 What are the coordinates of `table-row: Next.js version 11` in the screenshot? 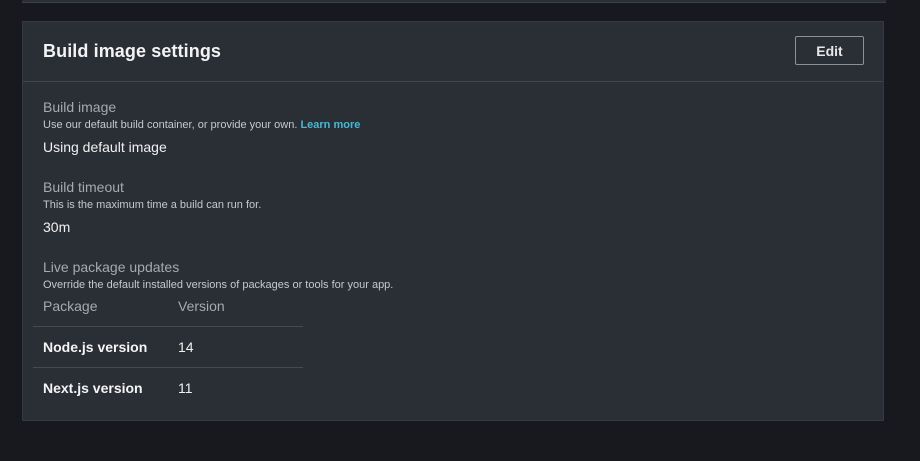 It's located at (168, 388).